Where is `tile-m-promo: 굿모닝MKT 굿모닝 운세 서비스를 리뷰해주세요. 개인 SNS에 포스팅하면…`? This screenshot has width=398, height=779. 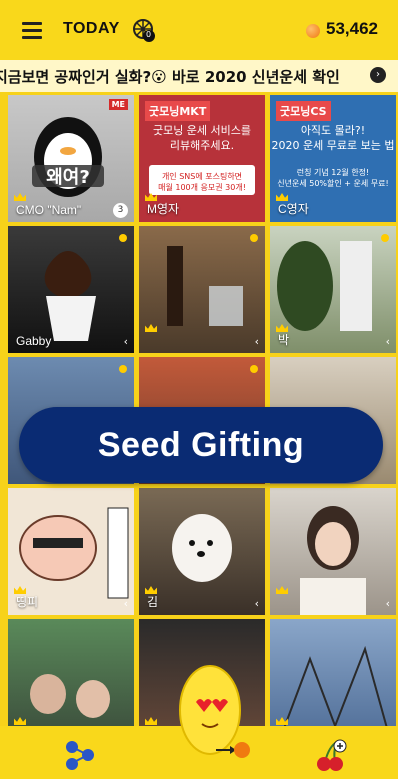
tile-m-promo: 굿모닝MKT 굿모닝 운세 서비스를 리뷰해주세요. 개인 SNS에 포스팅하면… is located at coordinates (202, 158).